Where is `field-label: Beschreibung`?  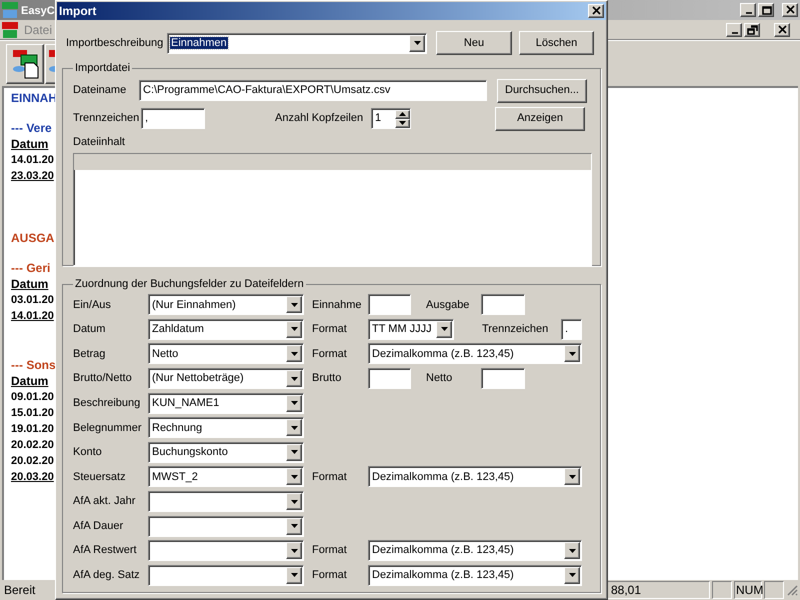
field-label: Beschreibung is located at coordinates (107, 403).